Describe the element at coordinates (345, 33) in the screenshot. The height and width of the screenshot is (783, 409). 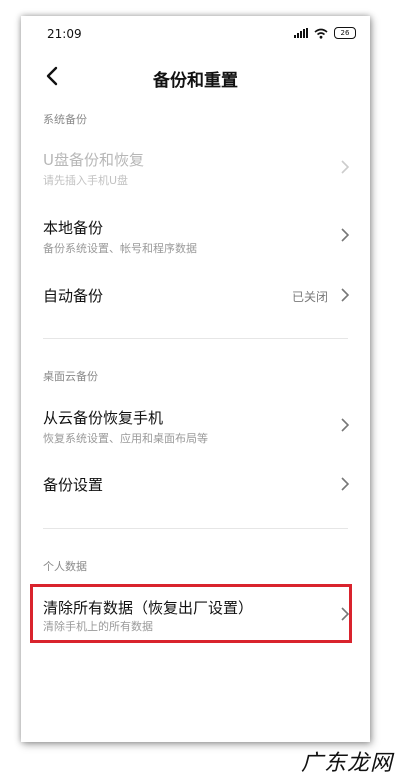
I see `battery-icon: 26` at that location.